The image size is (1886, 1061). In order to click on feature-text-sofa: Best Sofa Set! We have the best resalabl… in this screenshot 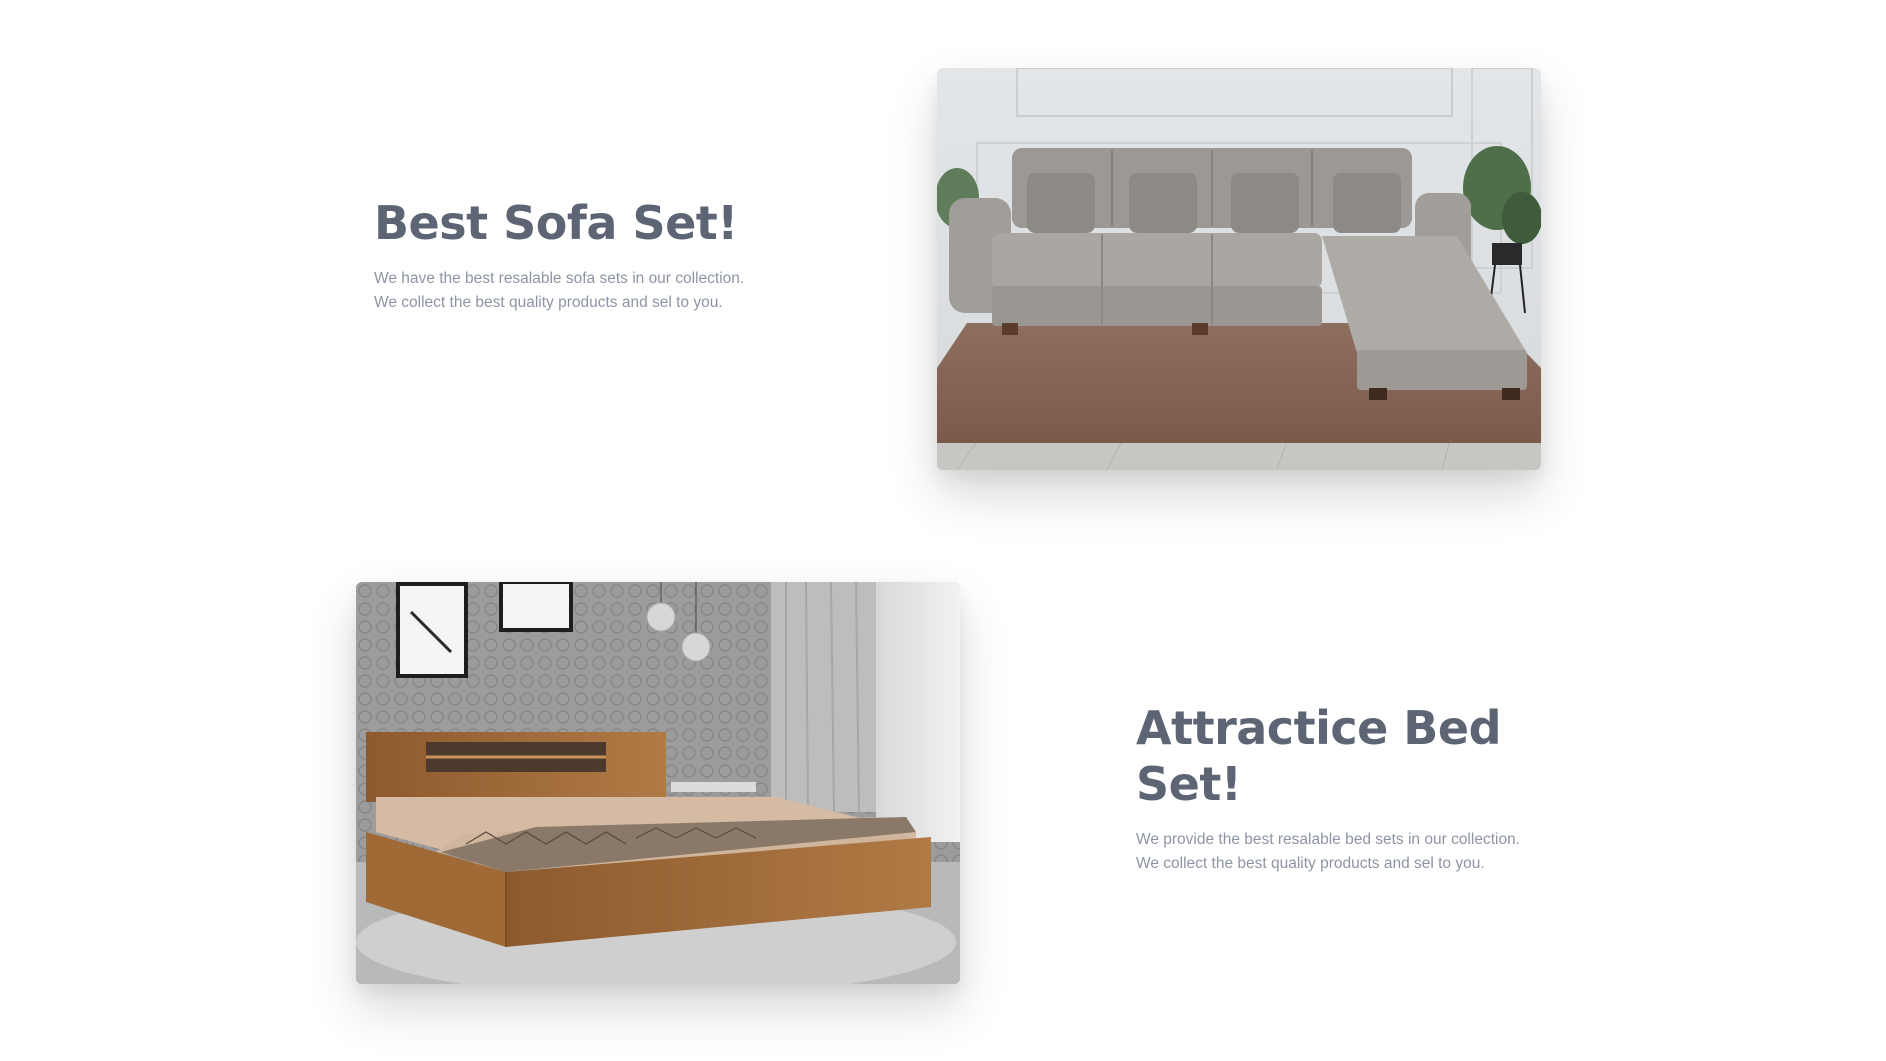, I will do `click(574, 255)`.